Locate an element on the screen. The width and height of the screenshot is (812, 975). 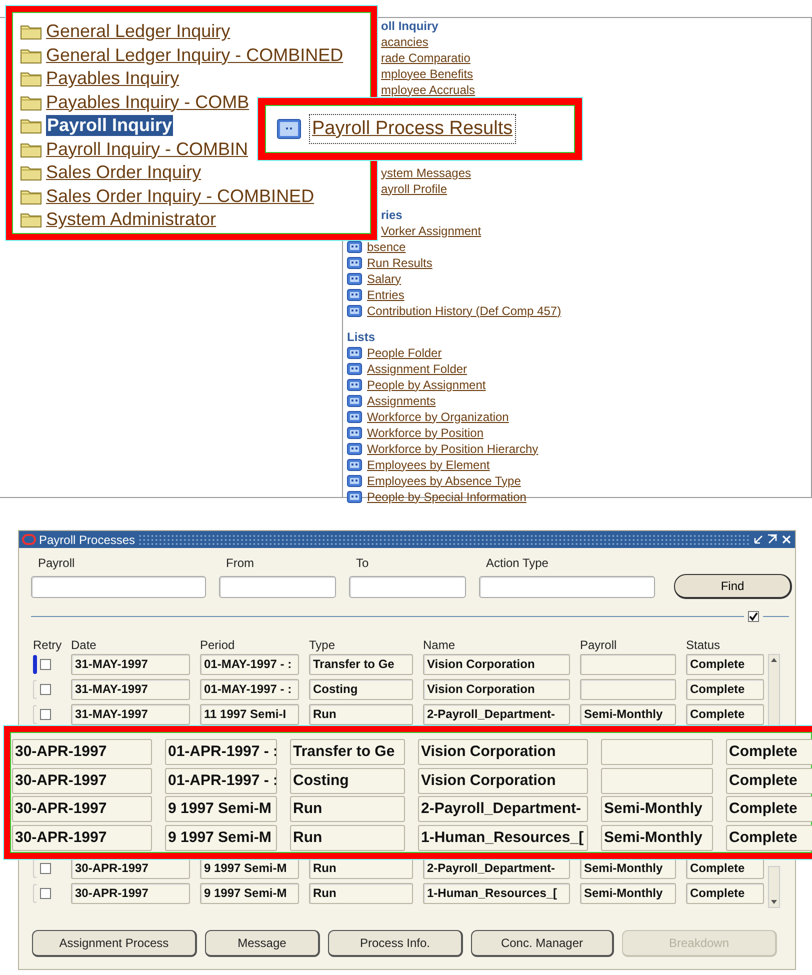
menu-link: People Folder is located at coordinates (404, 353).